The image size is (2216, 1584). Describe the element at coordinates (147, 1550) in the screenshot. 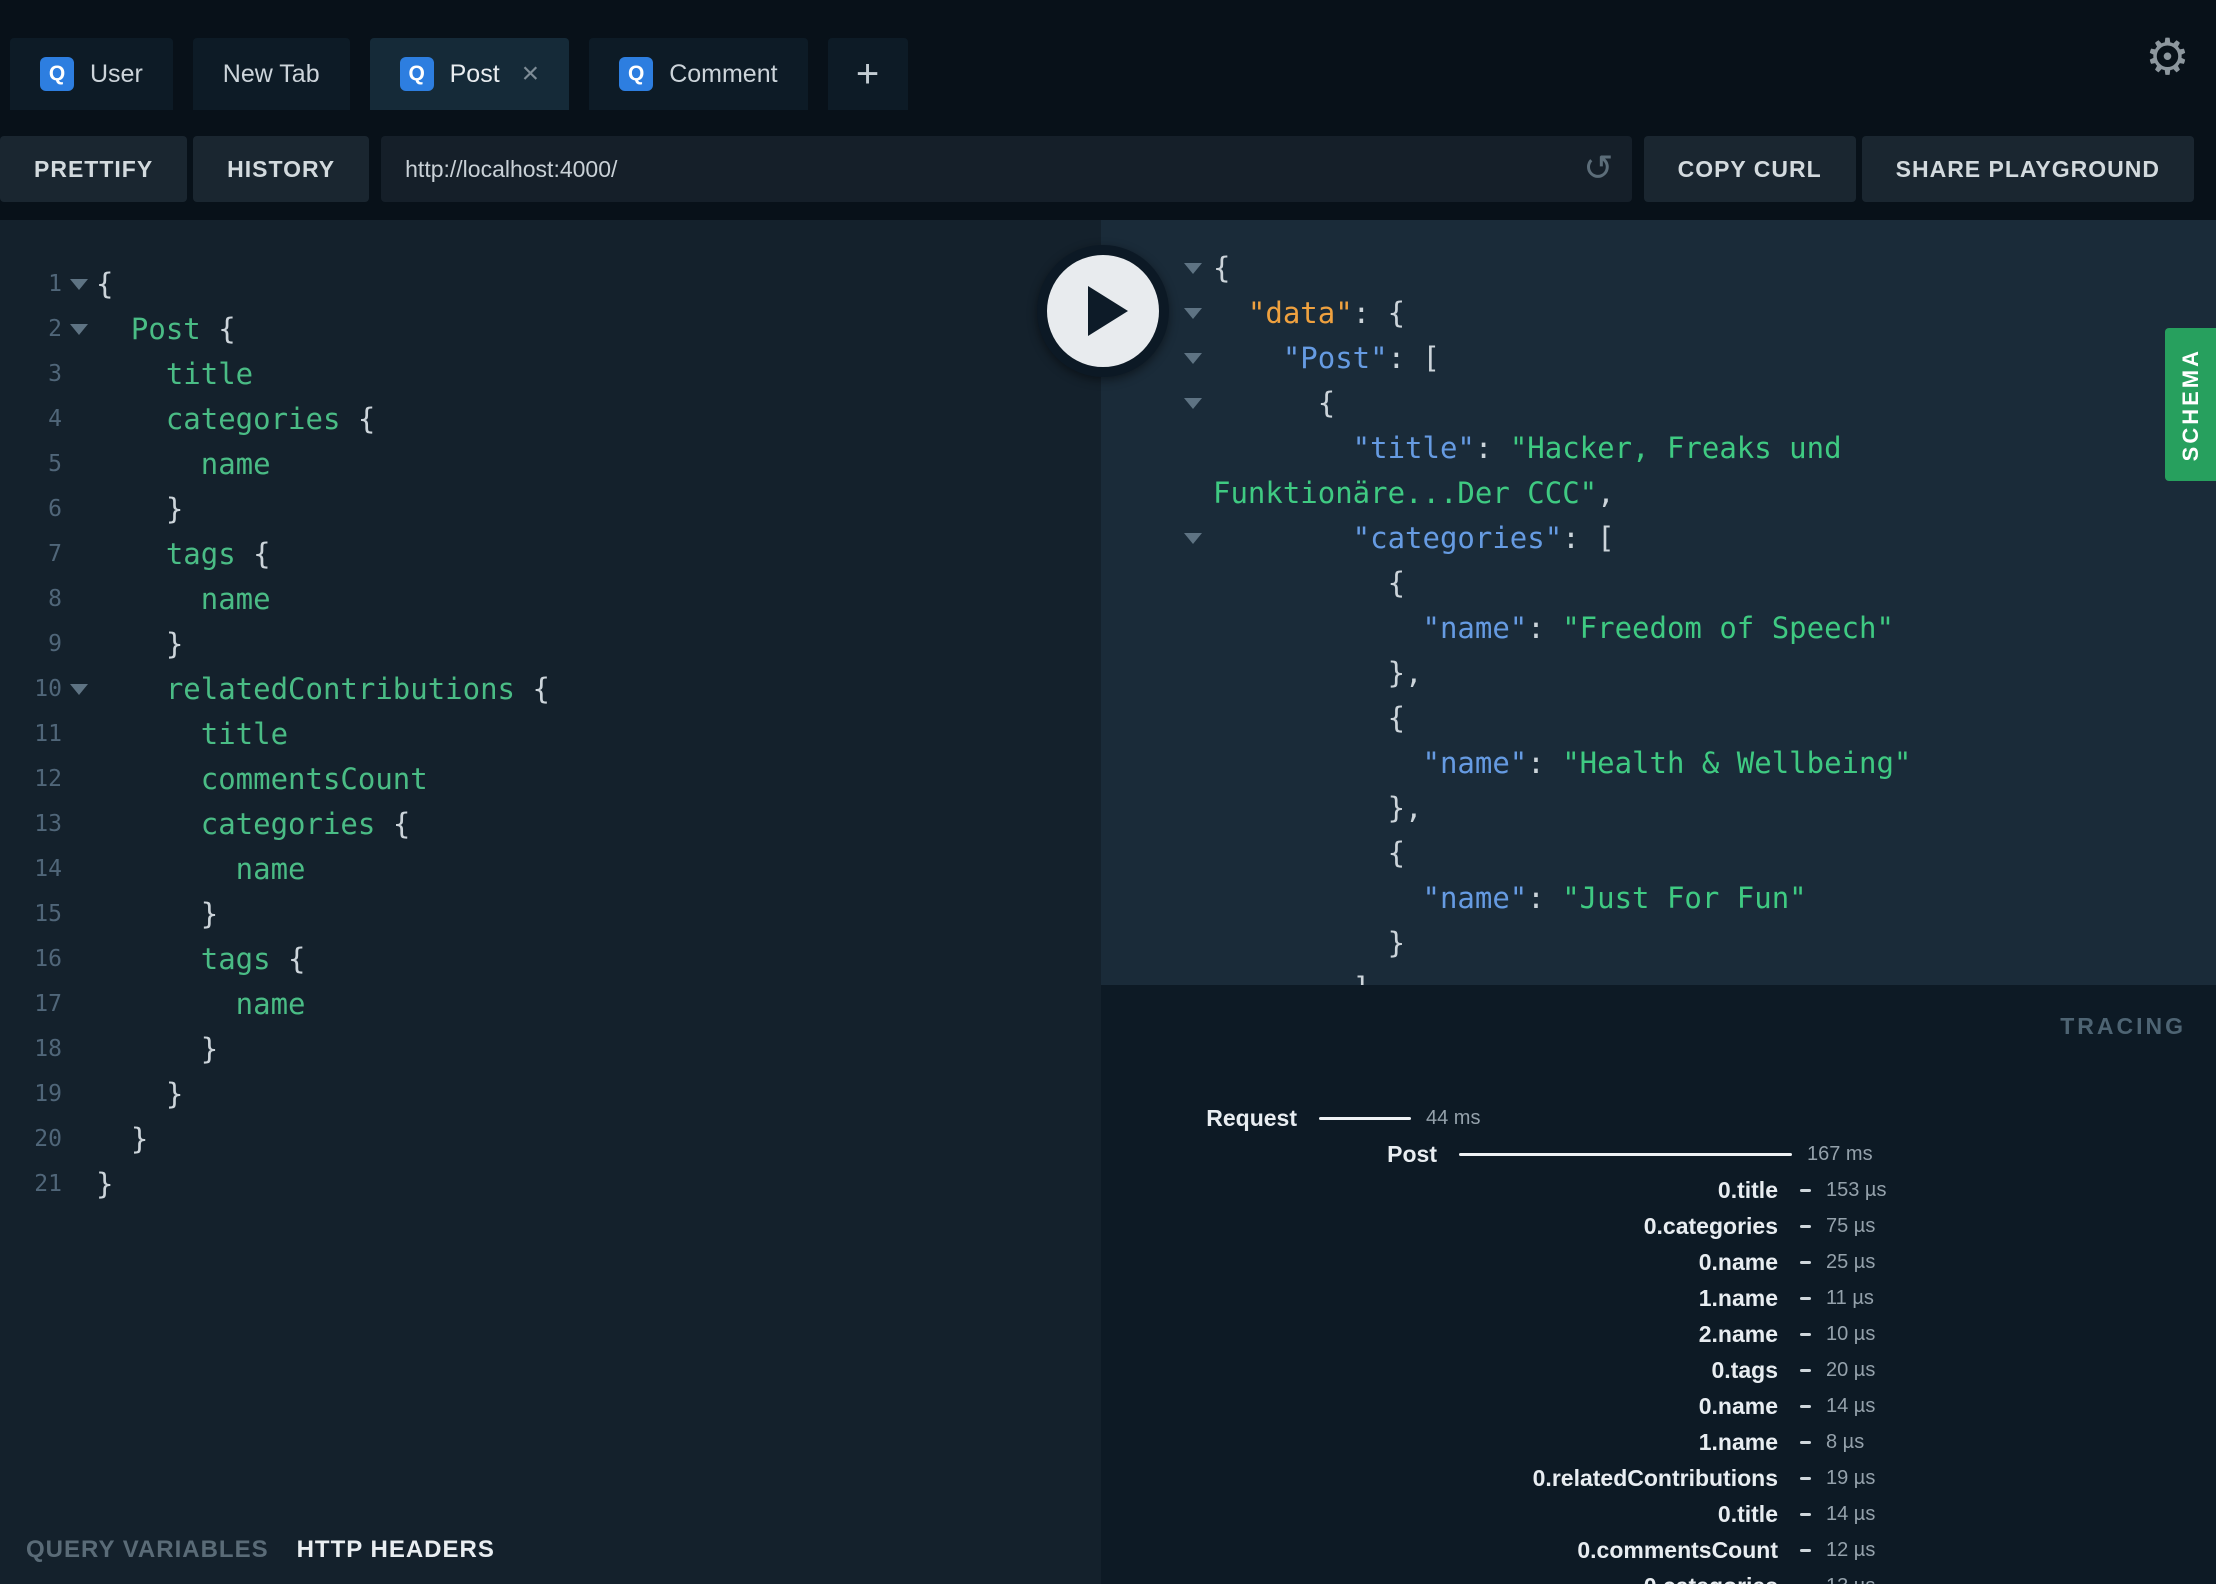

I see `query-variables-toggle: QUERY VARIABLES` at that location.